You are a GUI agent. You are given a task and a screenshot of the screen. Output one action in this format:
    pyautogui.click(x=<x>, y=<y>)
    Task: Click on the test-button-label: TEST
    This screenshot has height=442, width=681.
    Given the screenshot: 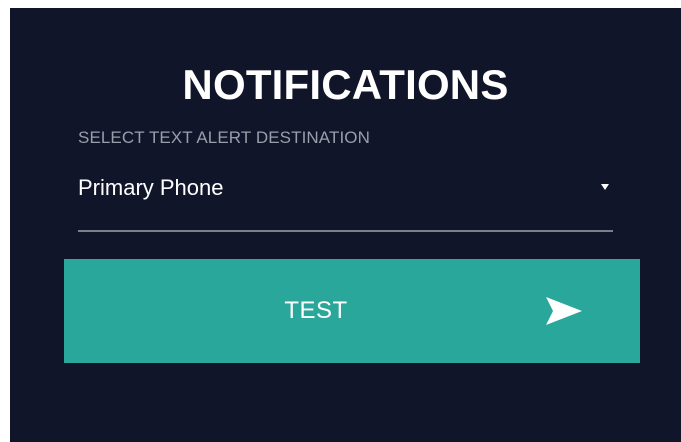 What is the action you would take?
    pyautogui.click(x=316, y=310)
    